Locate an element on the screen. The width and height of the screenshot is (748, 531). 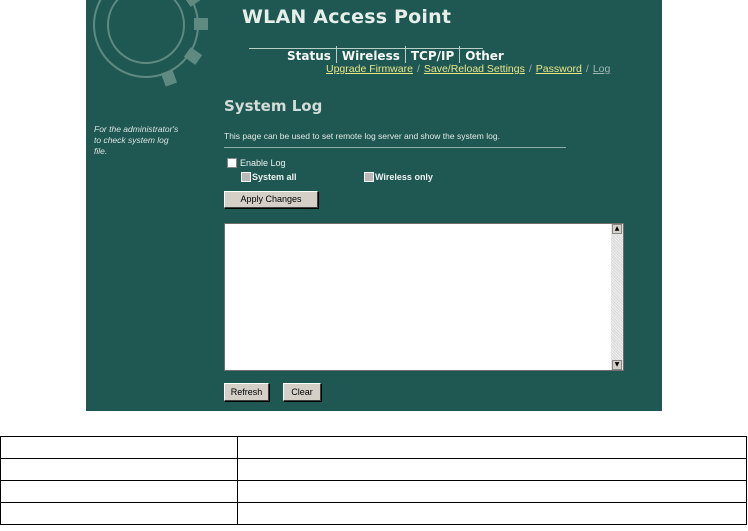
system-log-textarea: ▲ ▼ is located at coordinates (424, 297).